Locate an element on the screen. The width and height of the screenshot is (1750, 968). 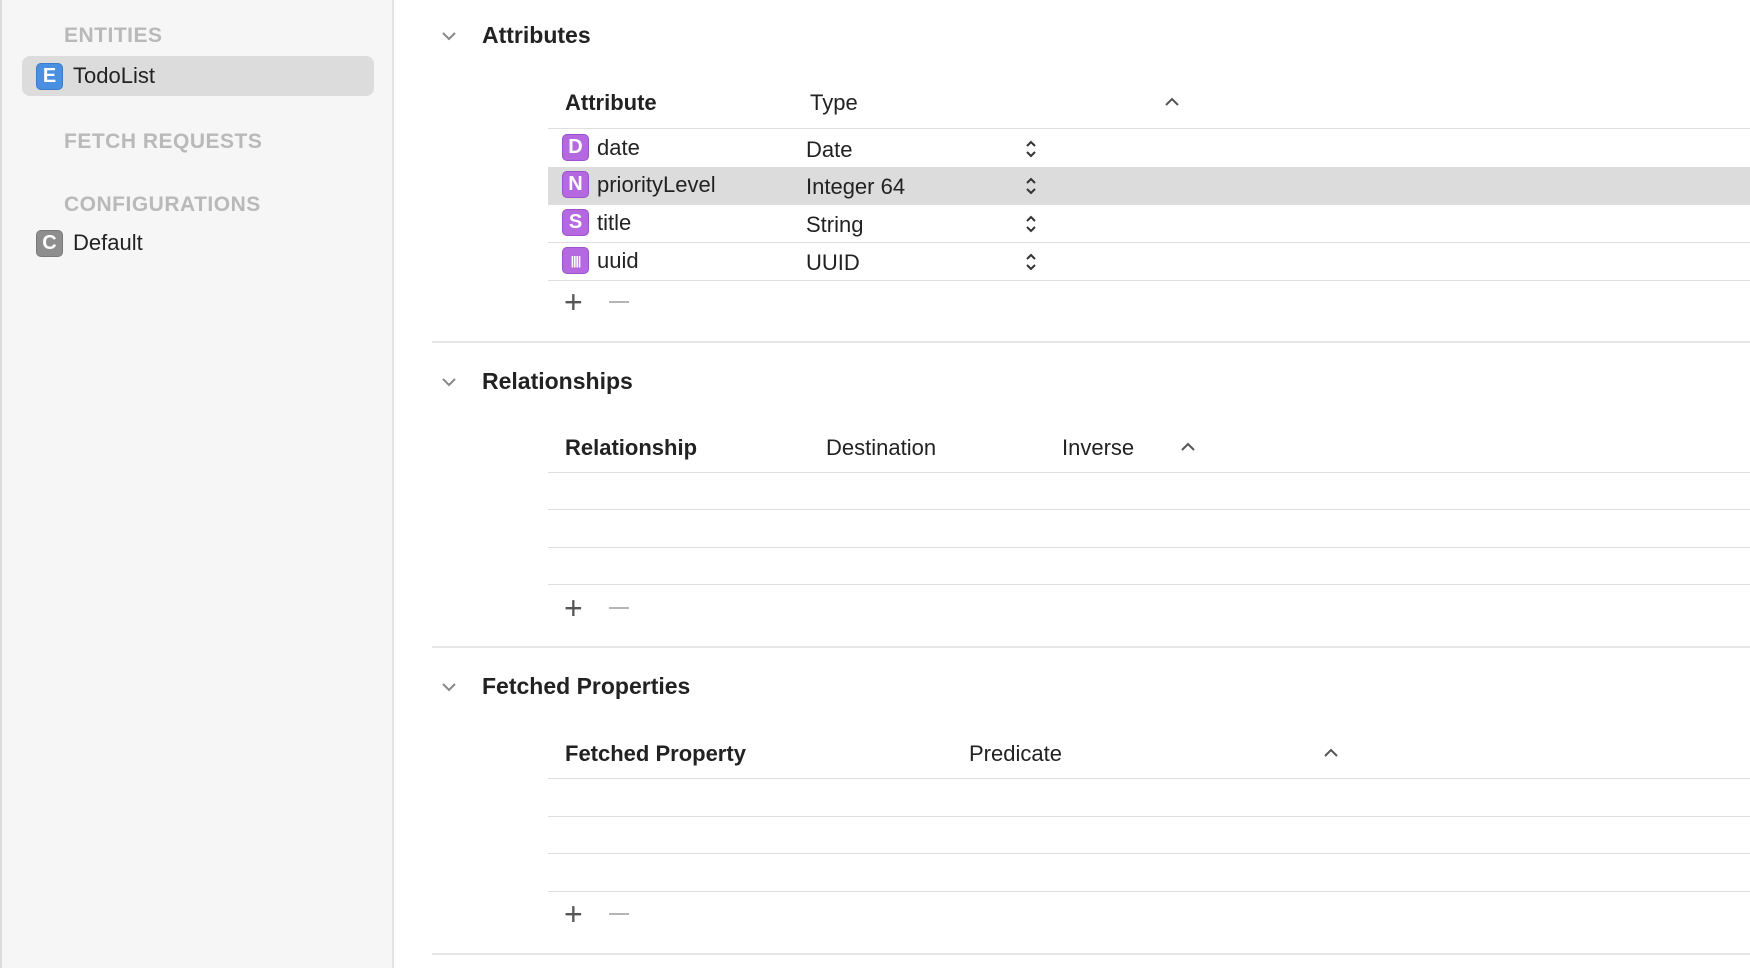
attribute-name: title is located at coordinates (614, 222).